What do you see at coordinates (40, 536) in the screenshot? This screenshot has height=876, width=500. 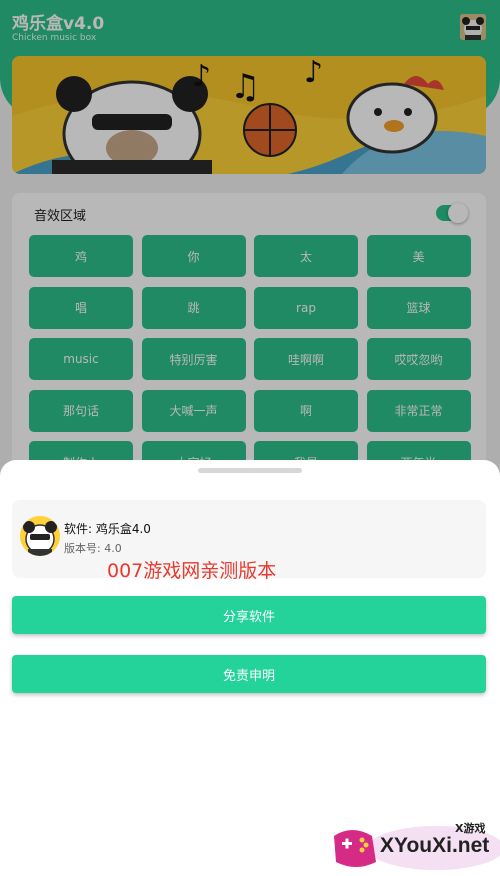 I see `app-logo-icon` at bounding box center [40, 536].